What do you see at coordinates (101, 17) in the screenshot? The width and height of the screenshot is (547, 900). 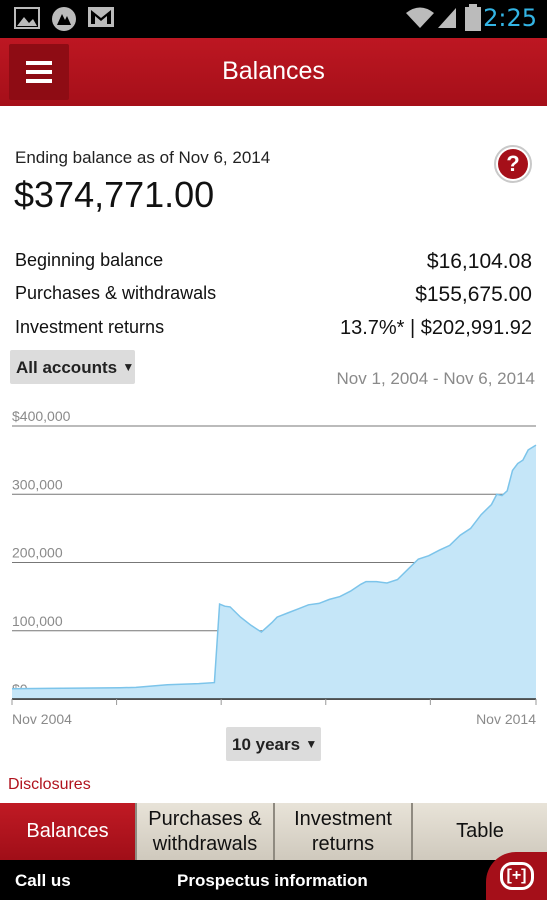 I see `gmail-icon` at bounding box center [101, 17].